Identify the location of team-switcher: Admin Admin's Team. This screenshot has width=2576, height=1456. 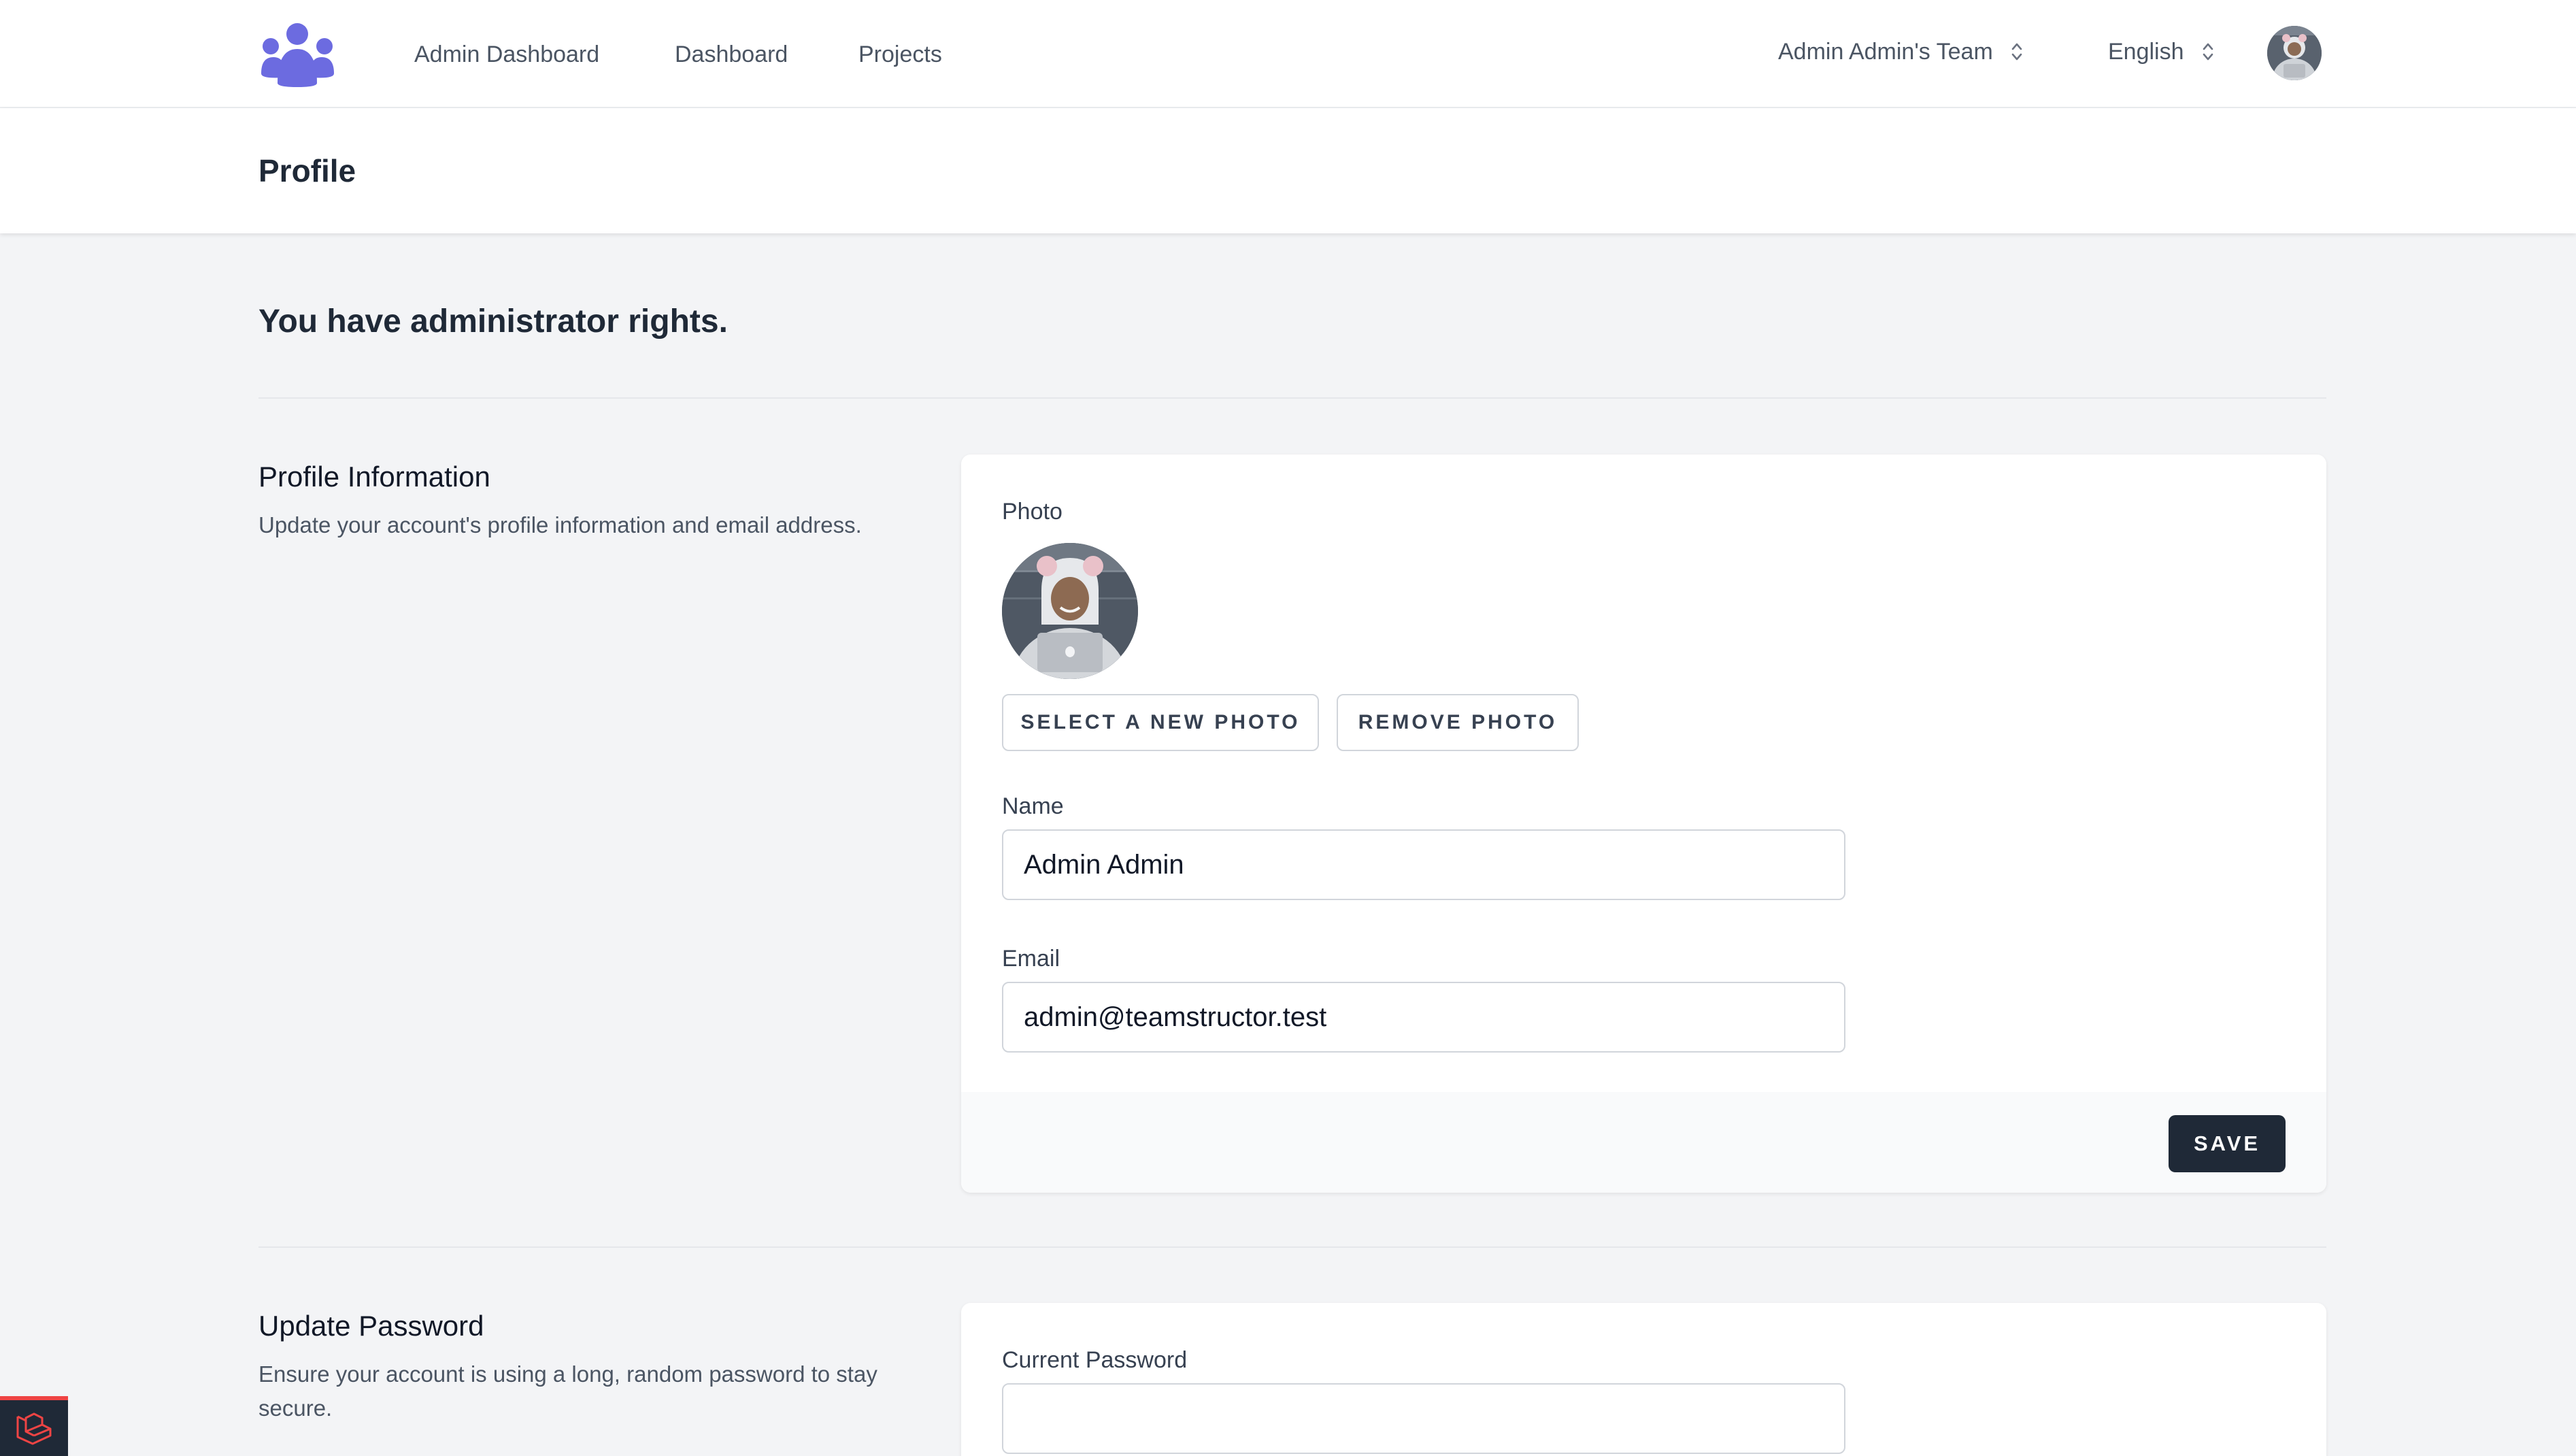
(1900, 52).